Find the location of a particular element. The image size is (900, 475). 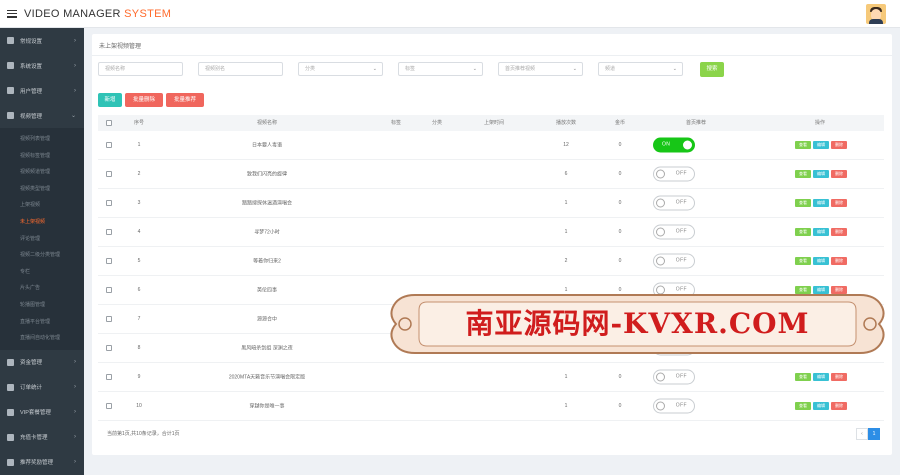

sidebar-item-referral: 推荐奖励管理 › is located at coordinates (42, 462).